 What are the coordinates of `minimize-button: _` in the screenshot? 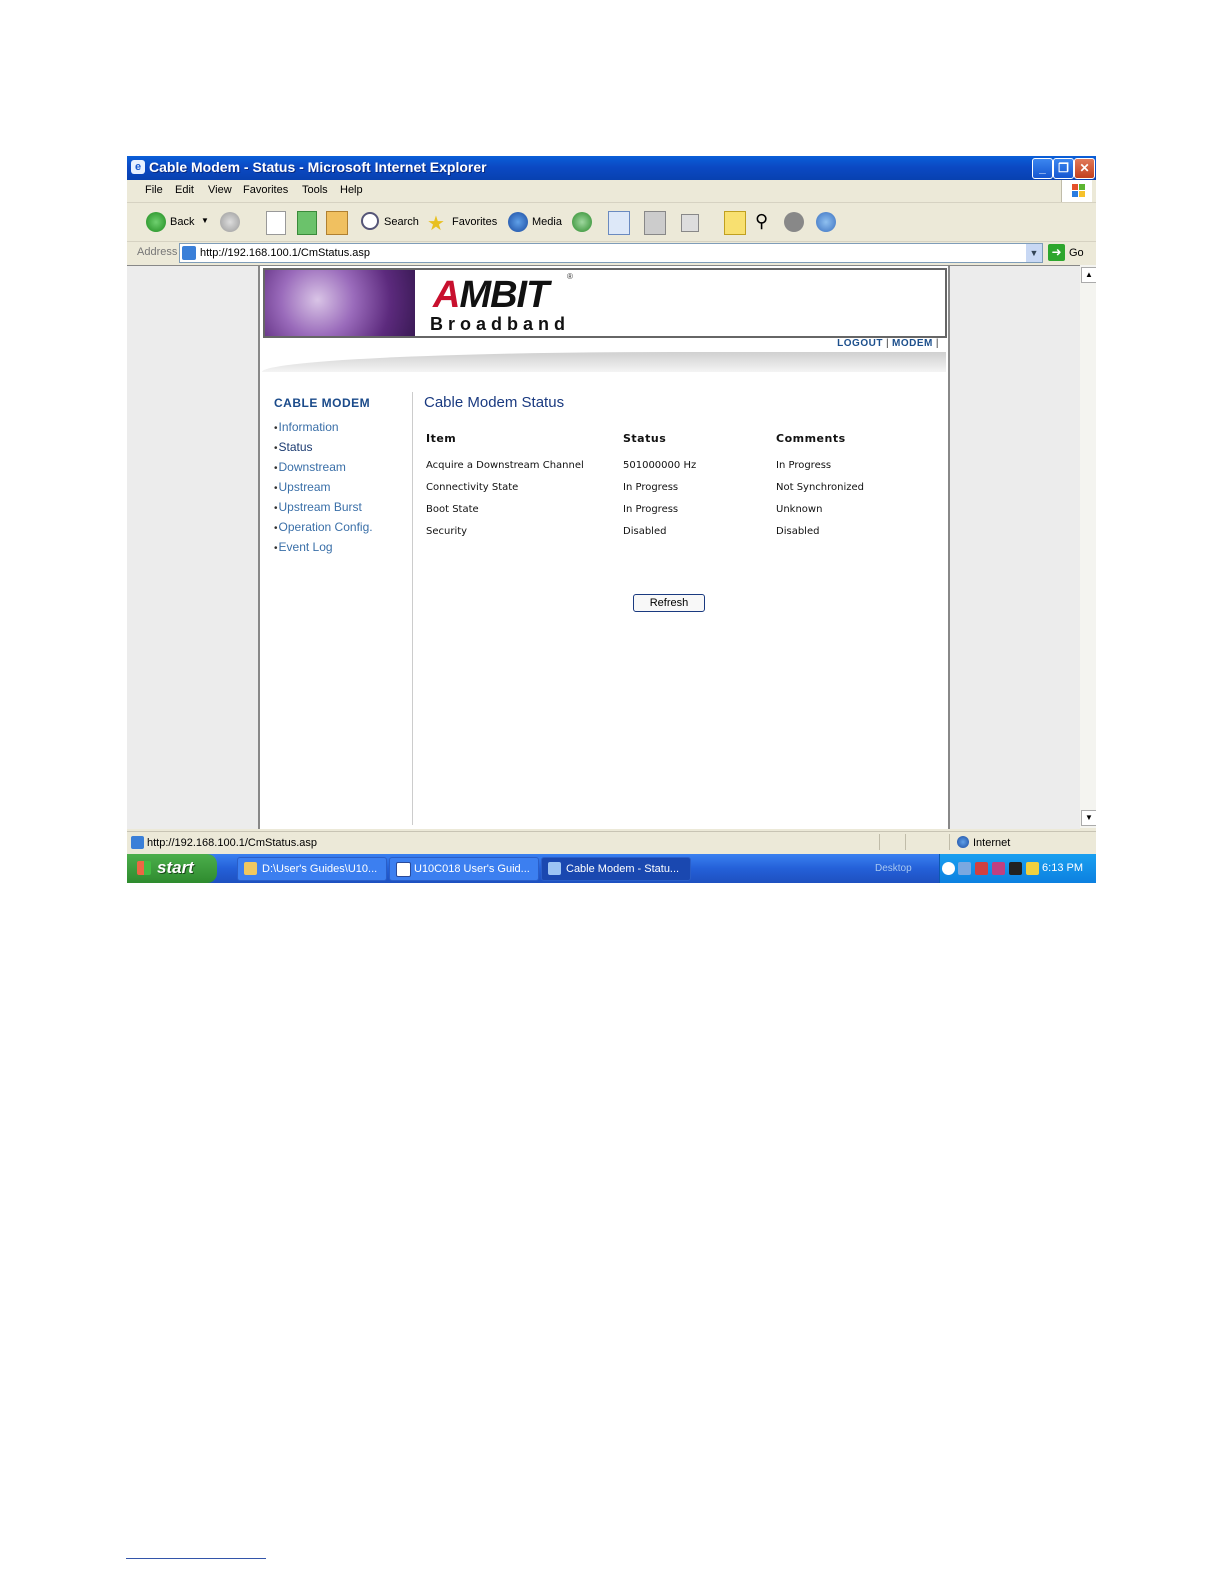 It's located at (1042, 168).